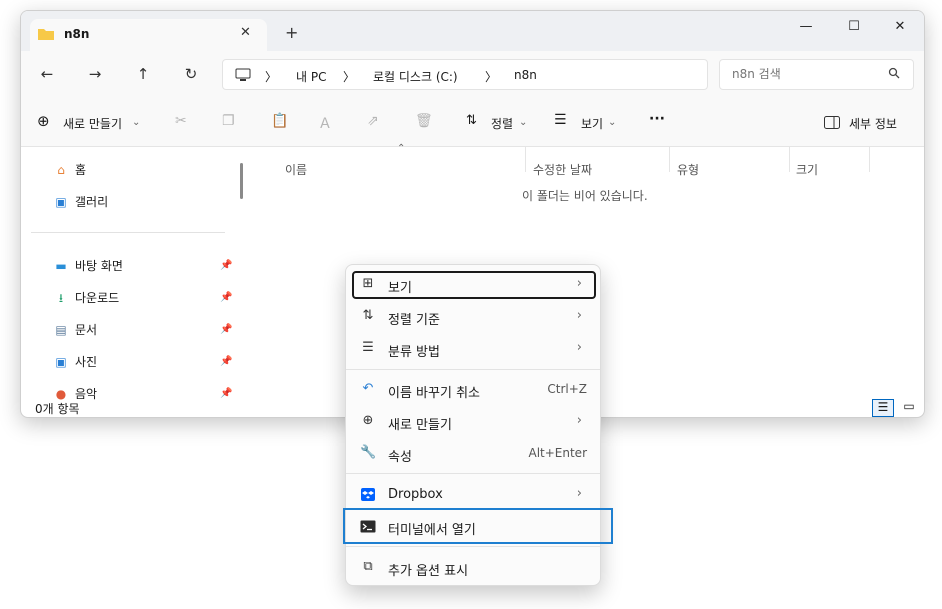 This screenshot has height=609, width=942. I want to click on menu-item-new: ⊕ 새로 만들기 ›, so click(474, 422).